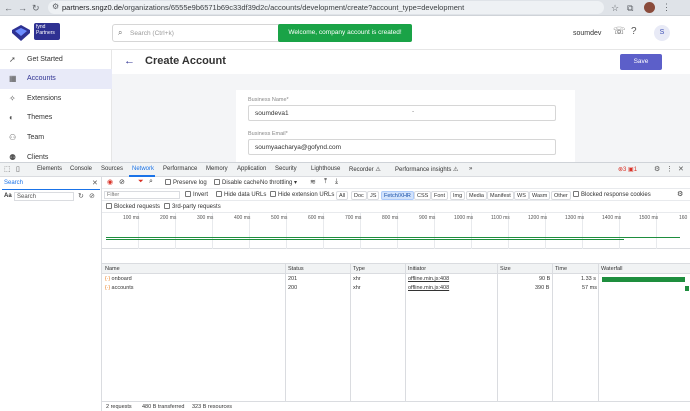 Image resolution: width=690 pixels, height=411 pixels. What do you see at coordinates (357, 279) in the screenshot?
I see `type-cell: xhr` at bounding box center [357, 279].